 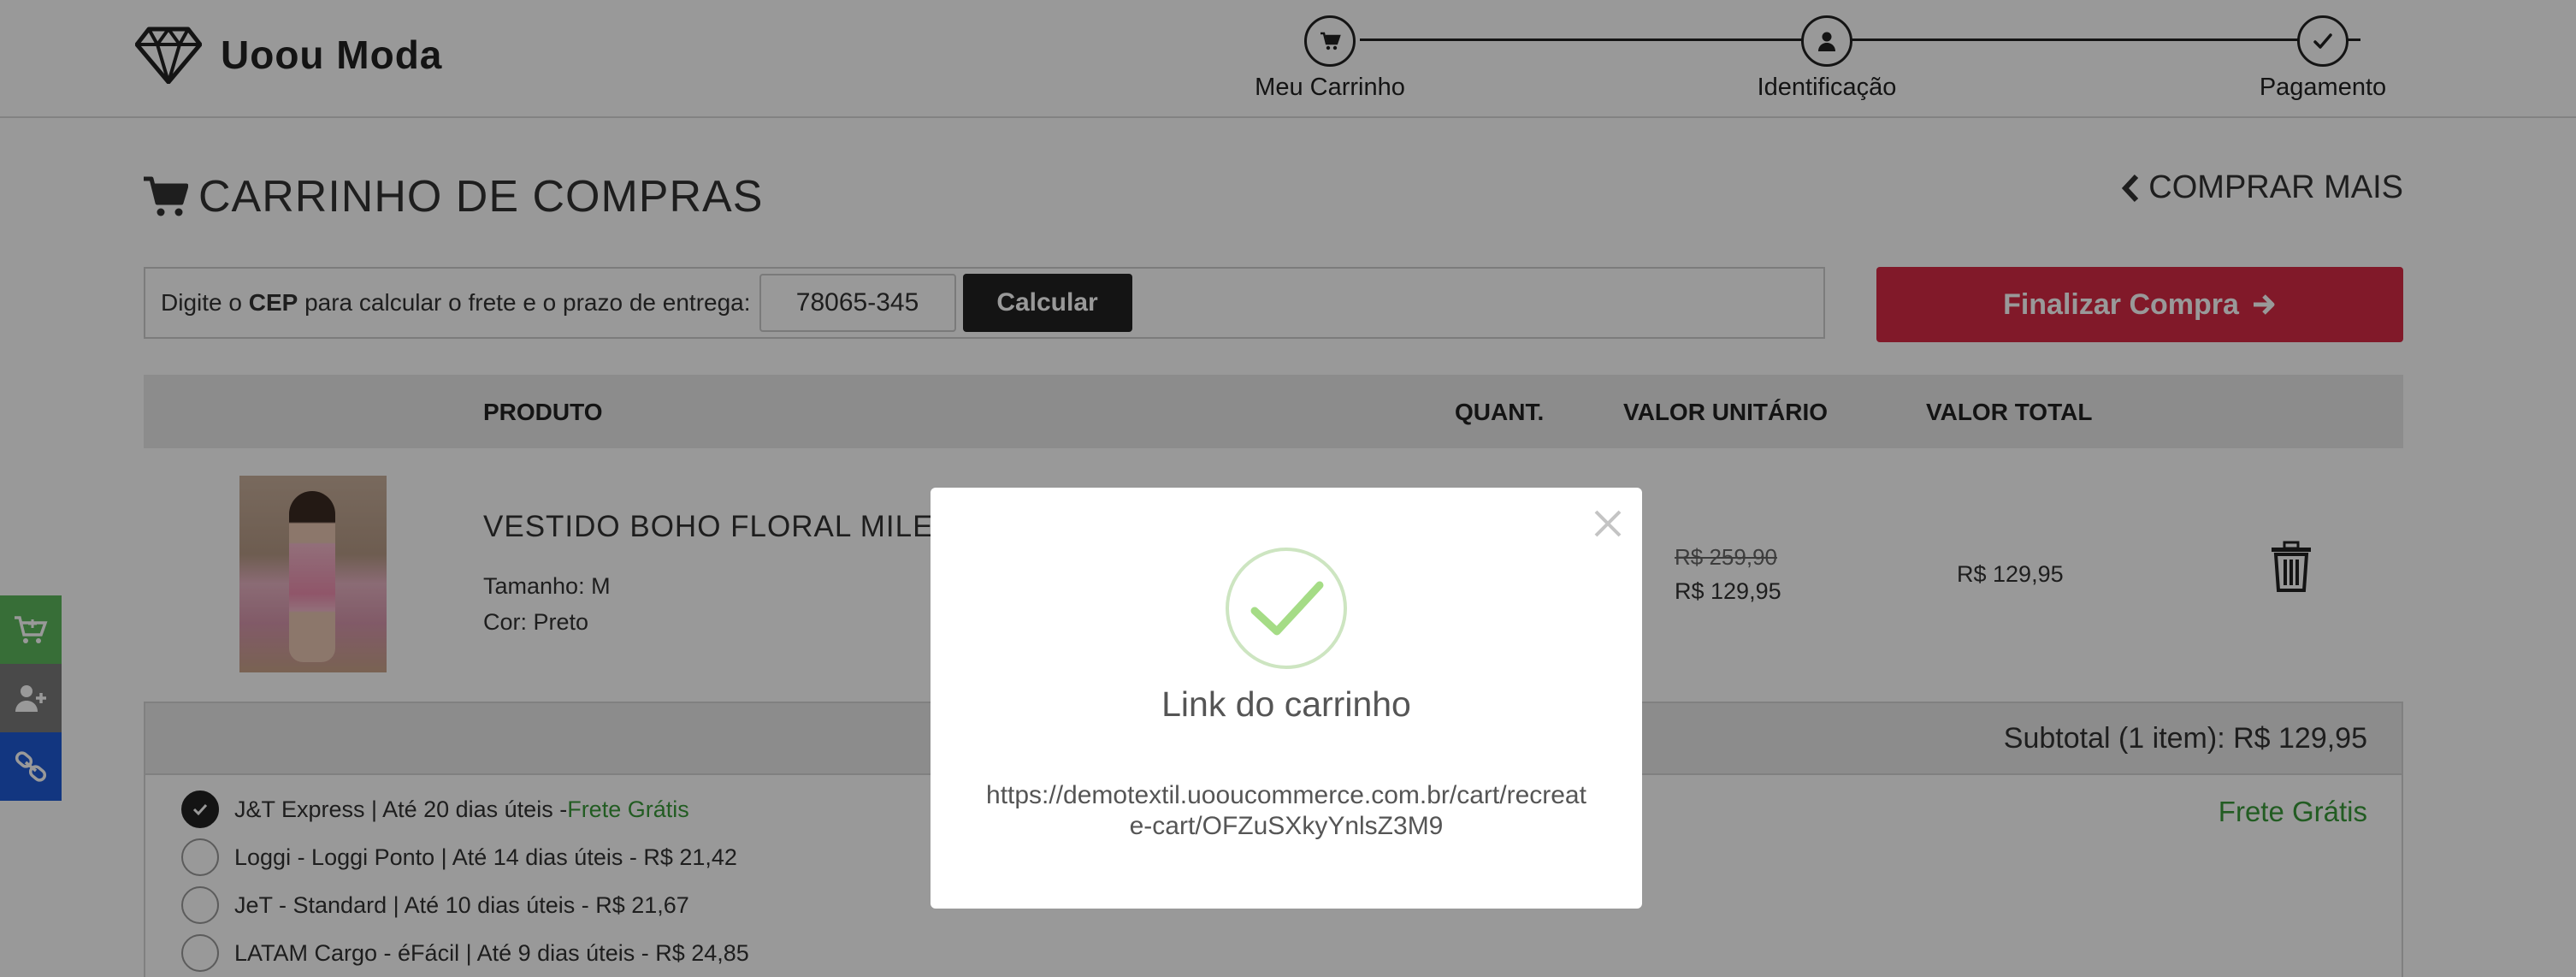 I want to click on success-check-icon, so click(x=1286, y=608).